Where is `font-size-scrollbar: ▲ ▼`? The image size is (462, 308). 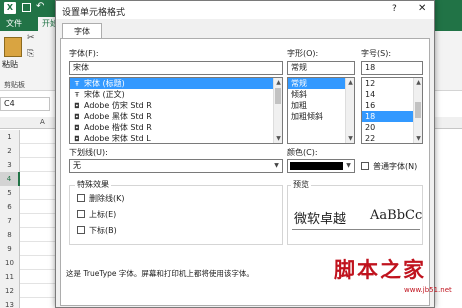 font-size-scrollbar: ▲ ▼ is located at coordinates (417, 110).